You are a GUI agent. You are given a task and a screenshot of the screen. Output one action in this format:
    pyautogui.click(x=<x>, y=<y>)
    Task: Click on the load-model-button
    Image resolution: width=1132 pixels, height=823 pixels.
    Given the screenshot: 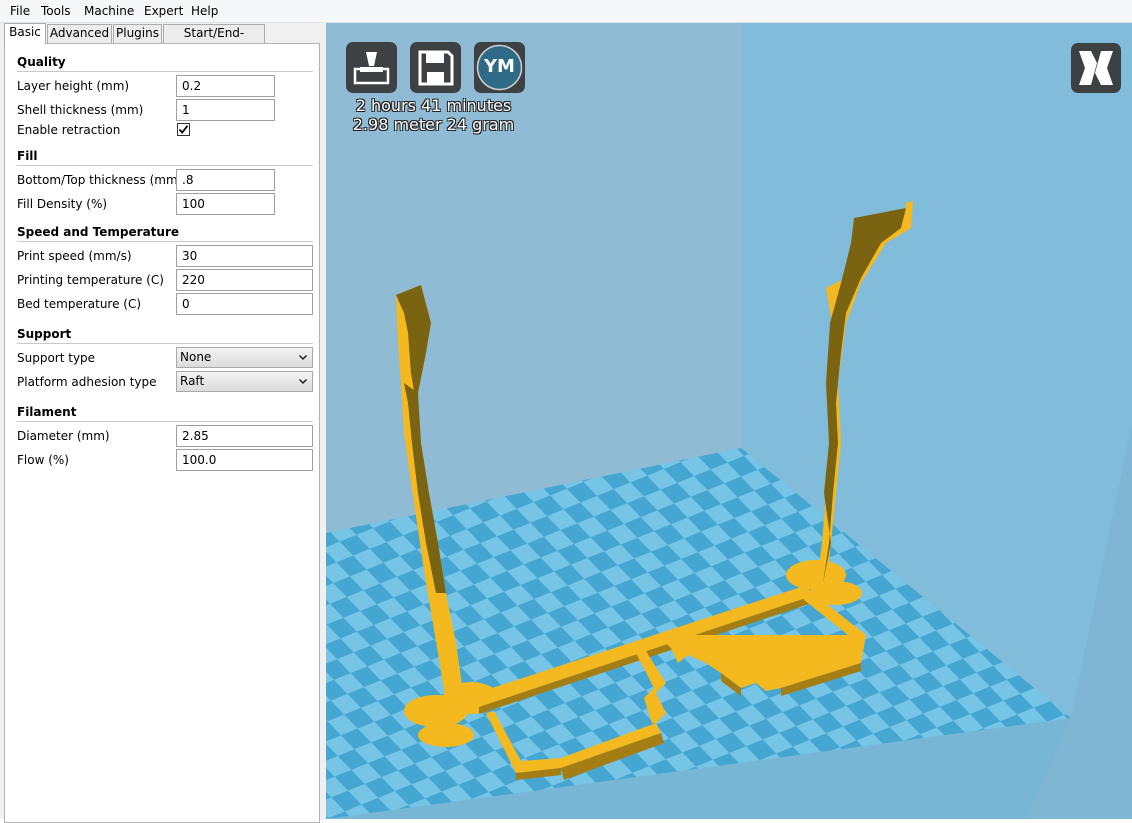 What is the action you would take?
    pyautogui.click(x=371, y=67)
    